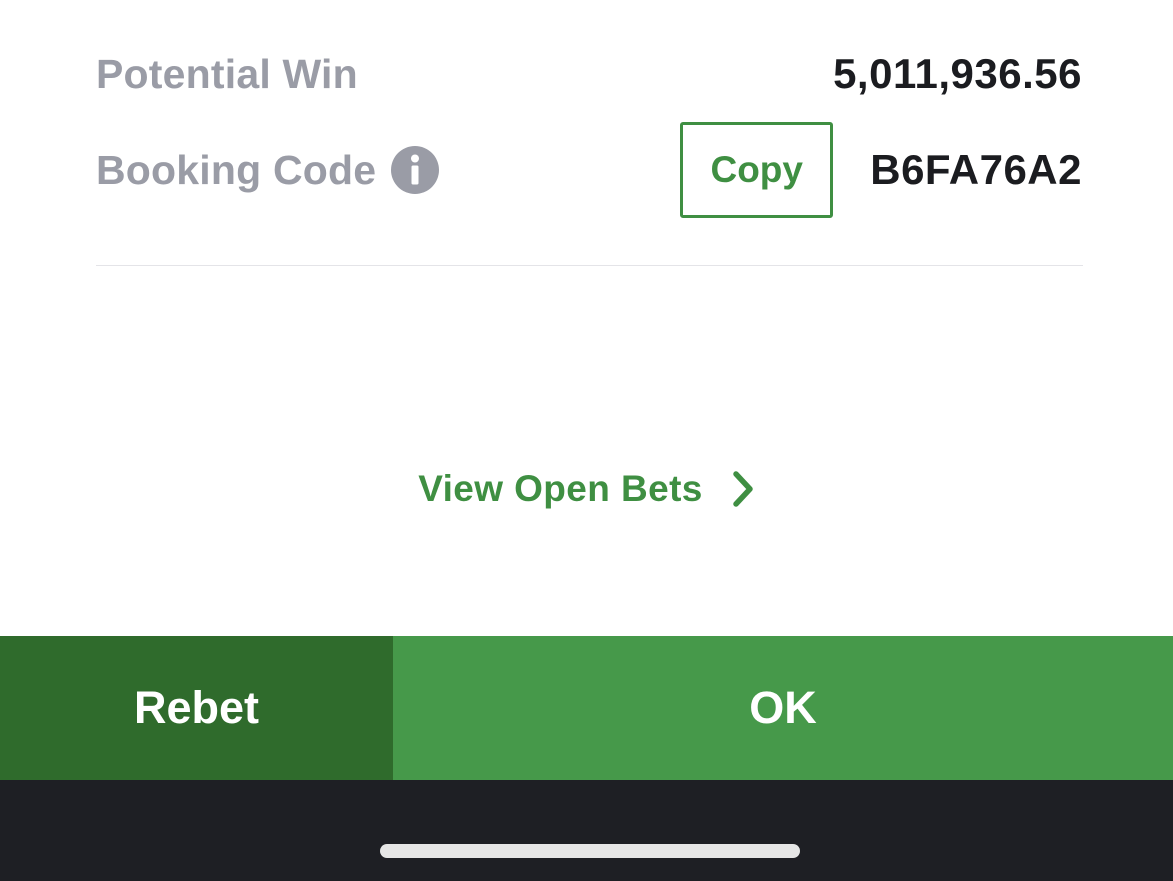  Describe the element at coordinates (976, 169) in the screenshot. I see `booking-code-value: B6FA76A2` at that location.